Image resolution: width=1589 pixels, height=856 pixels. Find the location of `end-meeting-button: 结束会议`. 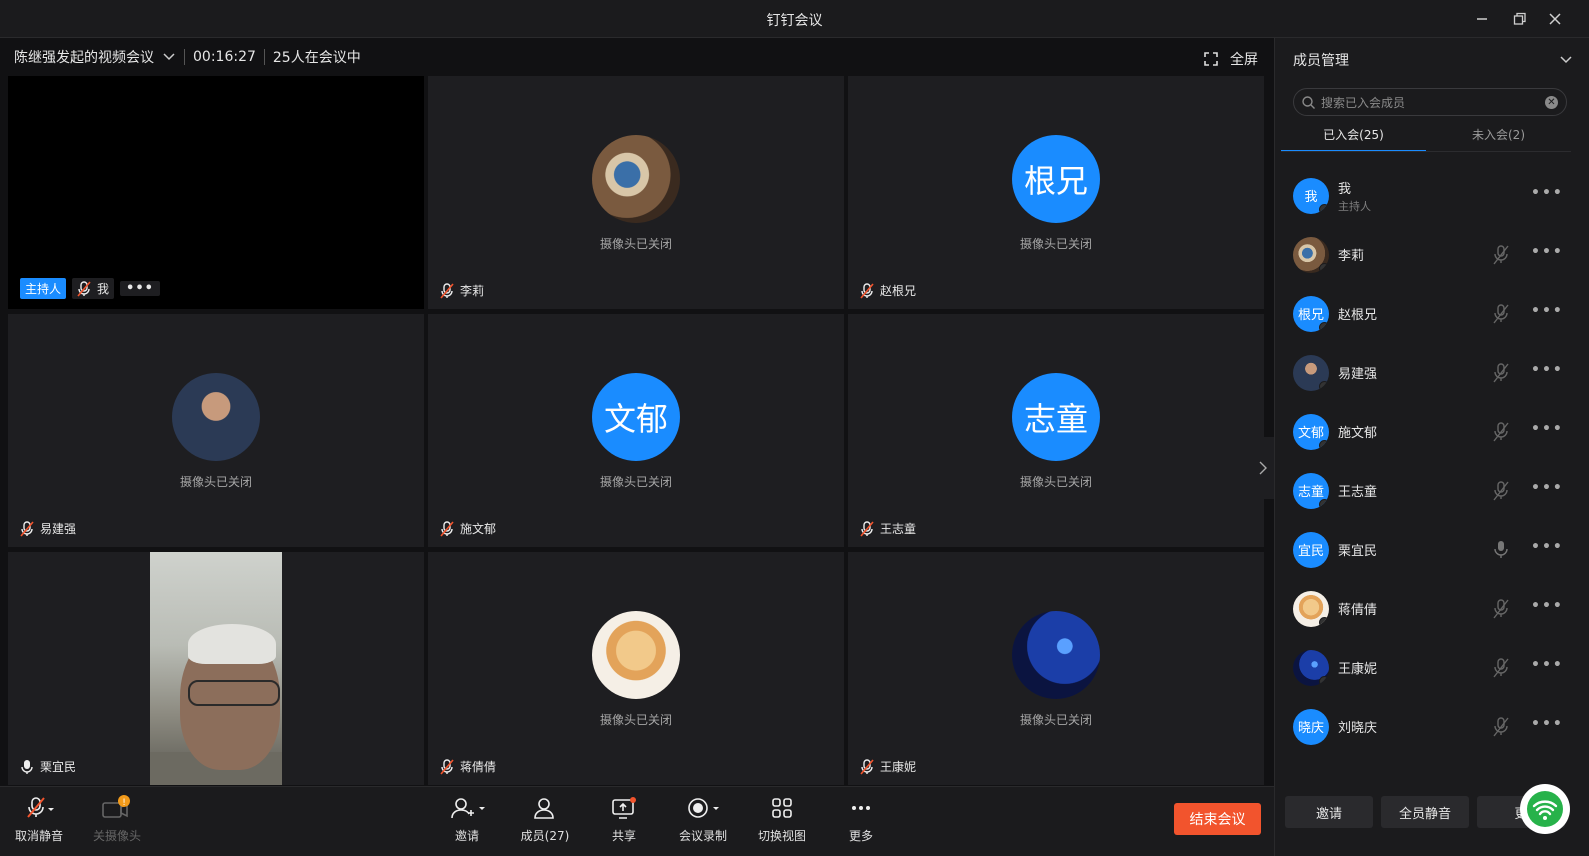

end-meeting-button: 结束会议 is located at coordinates (1217, 819).